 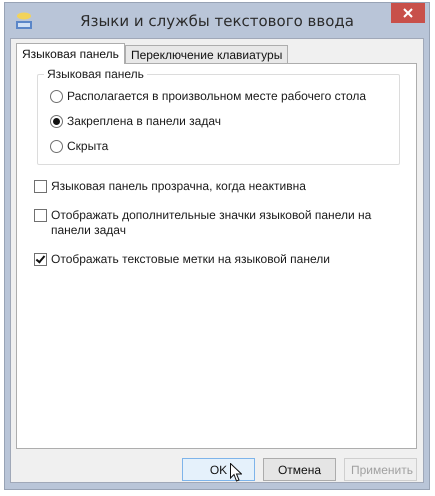 I want to click on radio-label: Закреплена в панели задач, so click(x=144, y=121).